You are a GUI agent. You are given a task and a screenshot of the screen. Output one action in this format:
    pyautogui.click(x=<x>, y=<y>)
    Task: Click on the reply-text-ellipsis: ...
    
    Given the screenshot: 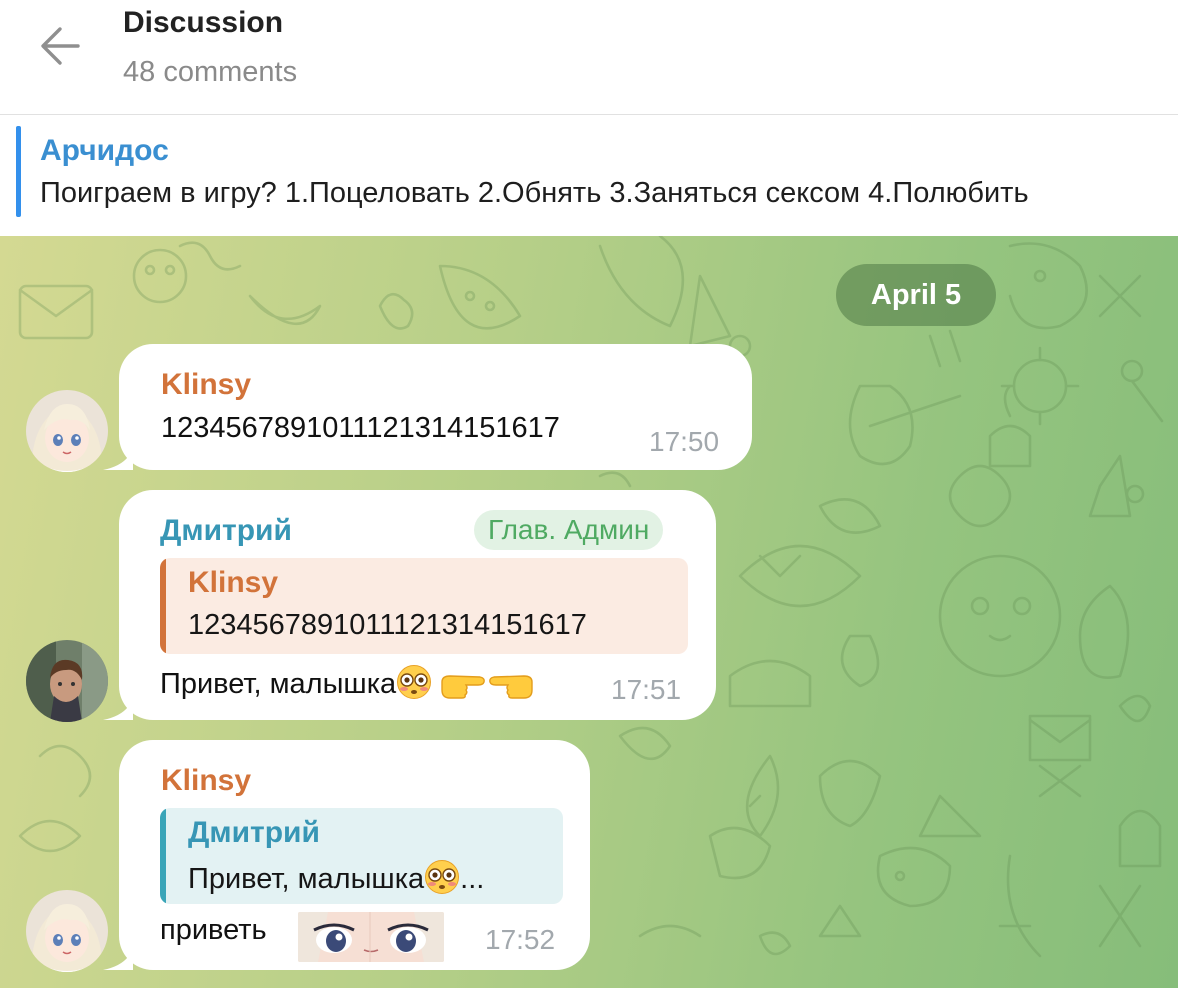 What is the action you would take?
    pyautogui.click(x=472, y=879)
    